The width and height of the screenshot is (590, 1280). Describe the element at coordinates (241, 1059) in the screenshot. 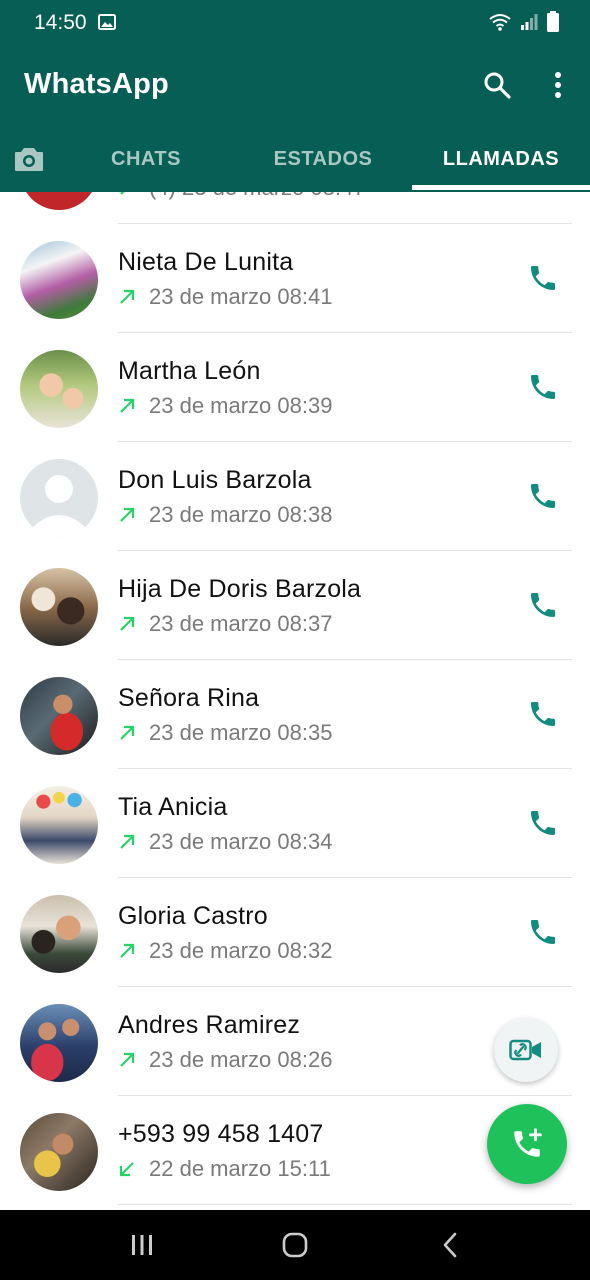

I see `call-time: 23 de marzo 08:26` at that location.